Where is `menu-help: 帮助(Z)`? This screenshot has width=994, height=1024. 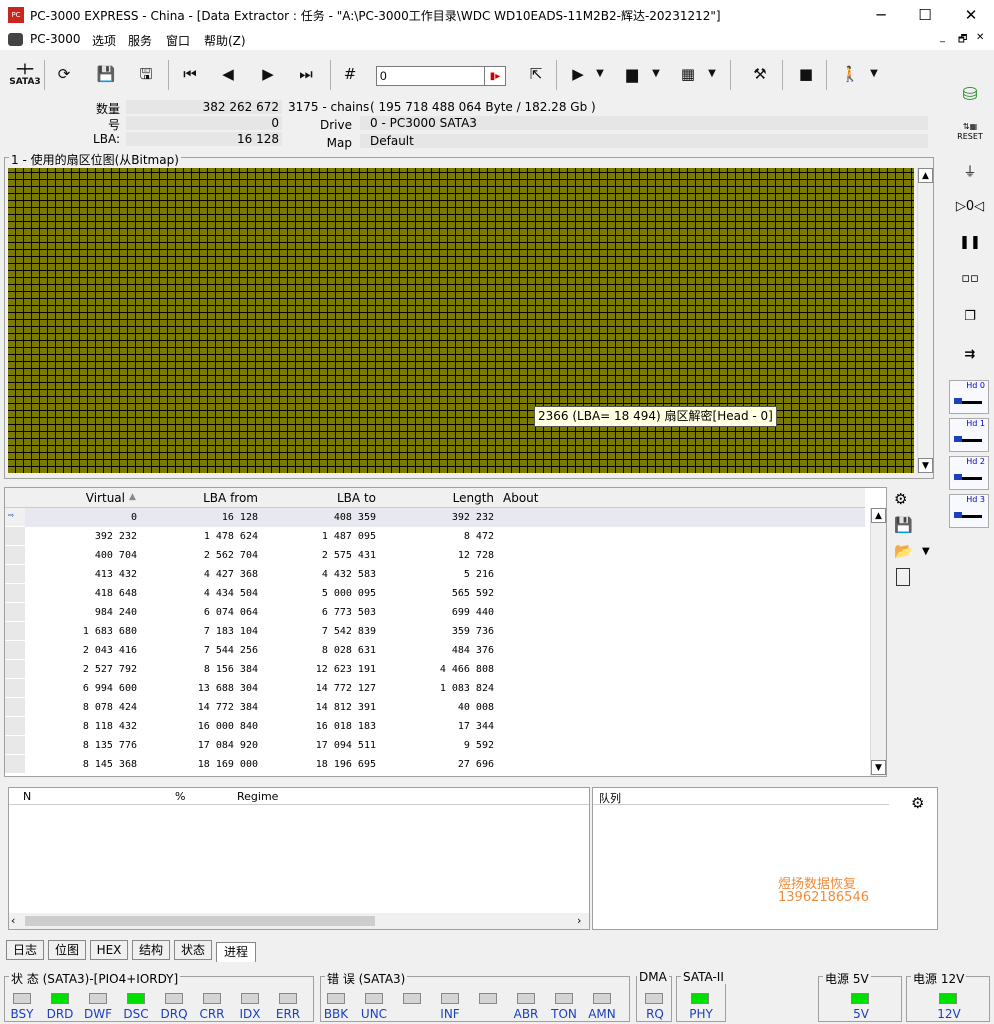 menu-help: 帮助(Z) is located at coordinates (225, 40).